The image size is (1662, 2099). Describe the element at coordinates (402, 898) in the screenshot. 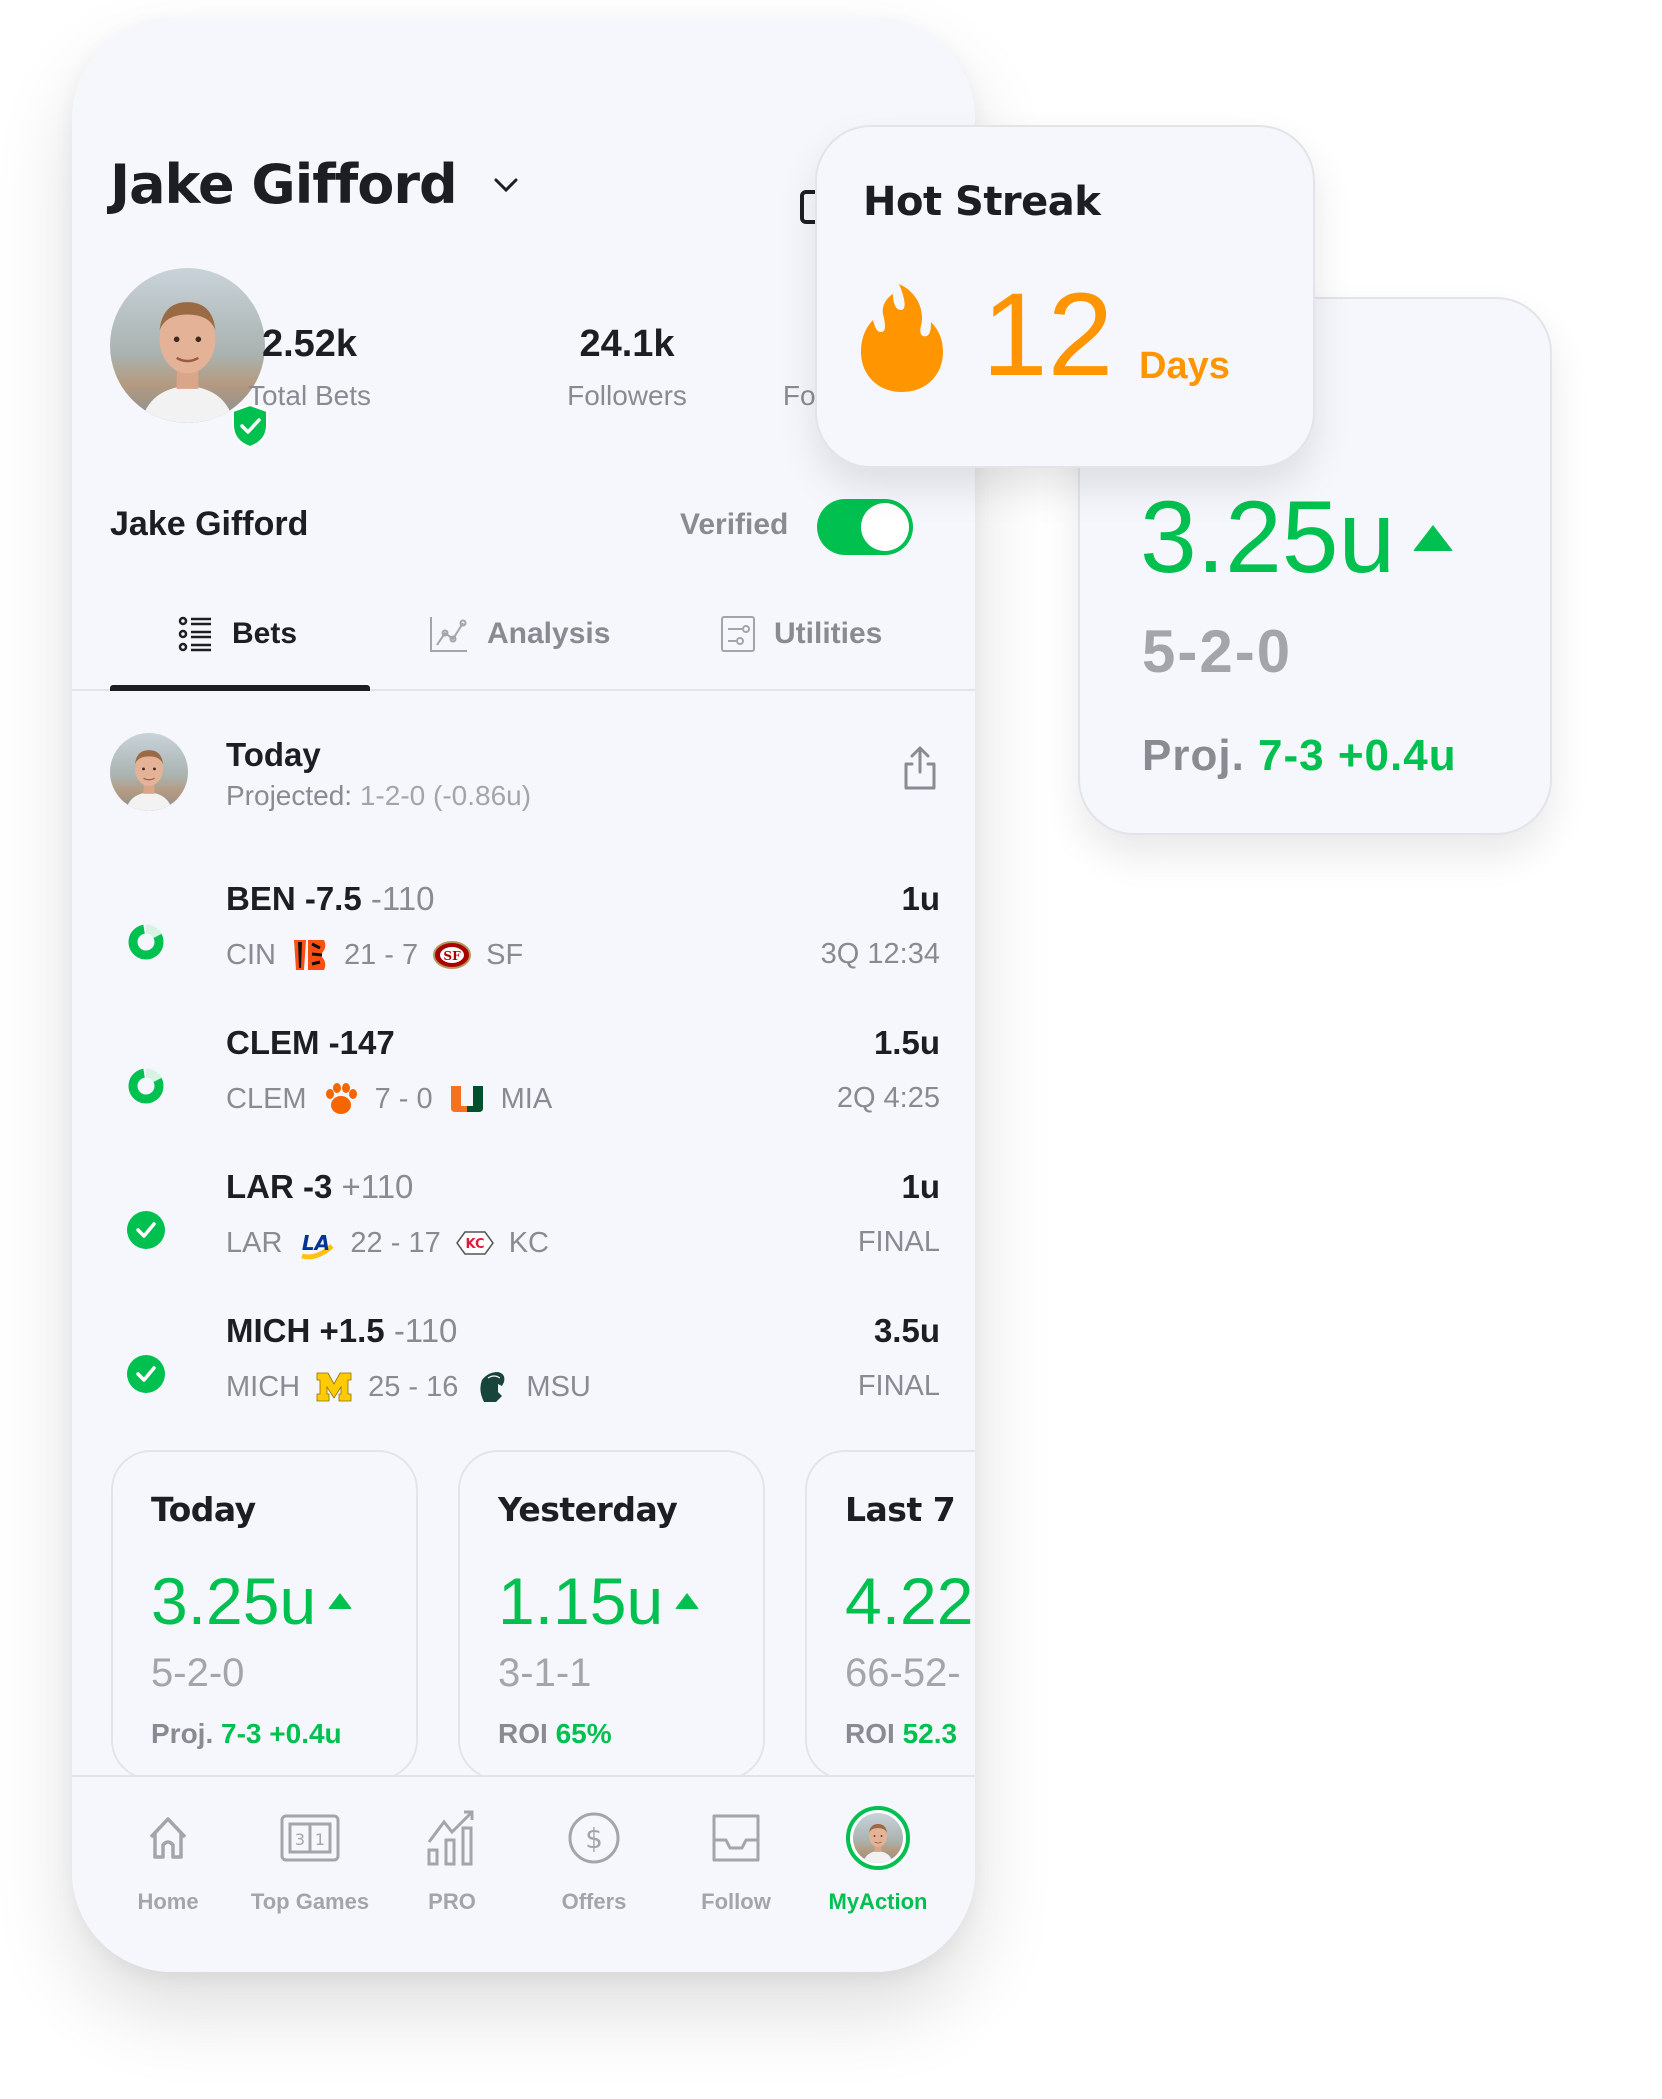

I see `odds: -110` at that location.